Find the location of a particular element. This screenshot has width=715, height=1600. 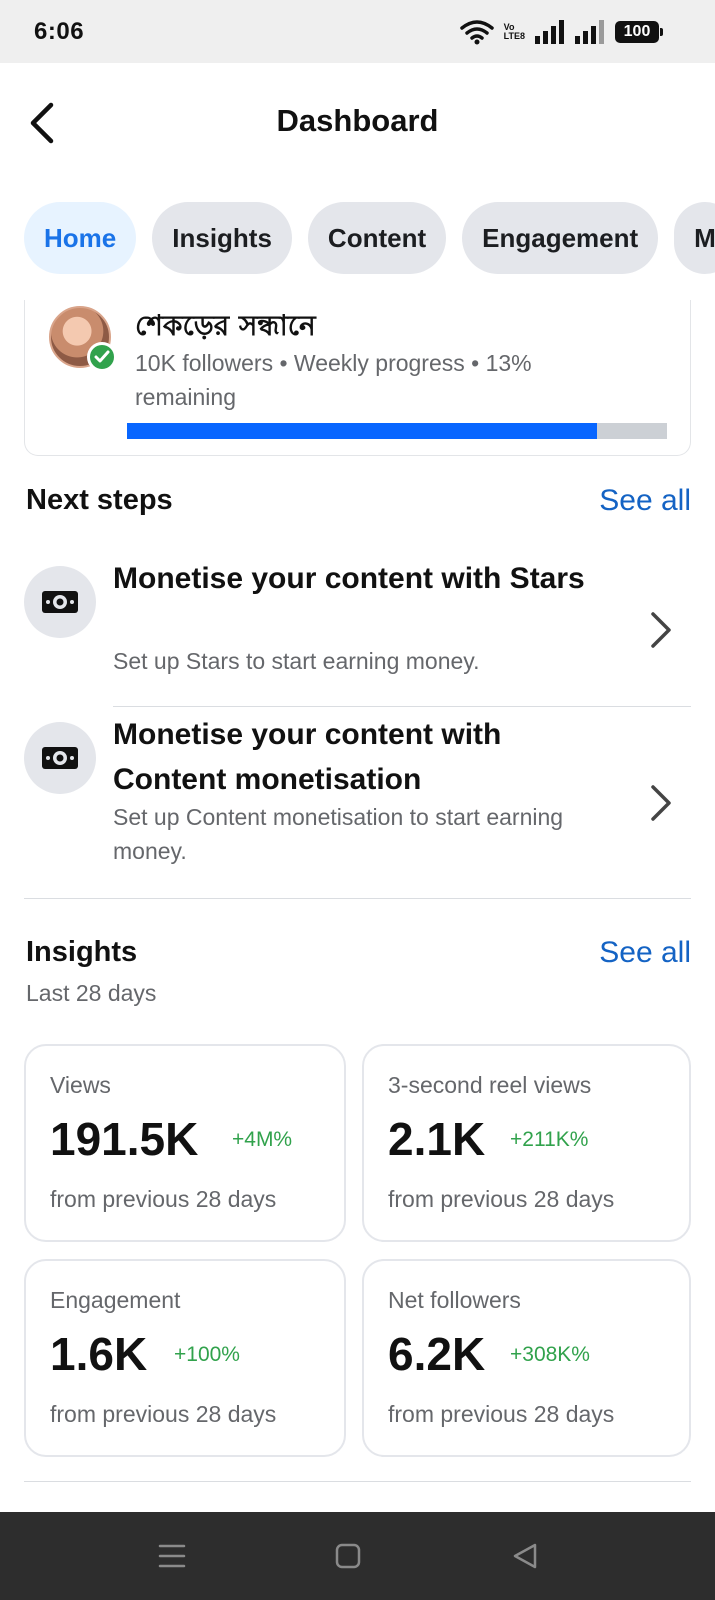

wifi-icon is located at coordinates (476, 32).